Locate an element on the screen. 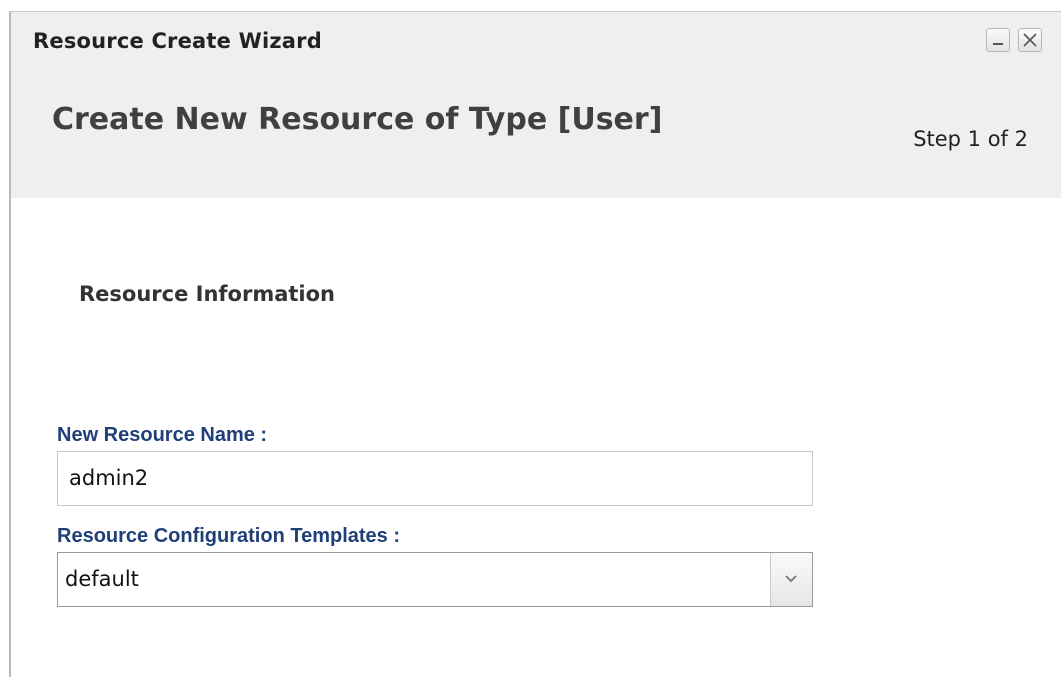  dropdown-toggle-button is located at coordinates (791, 579).